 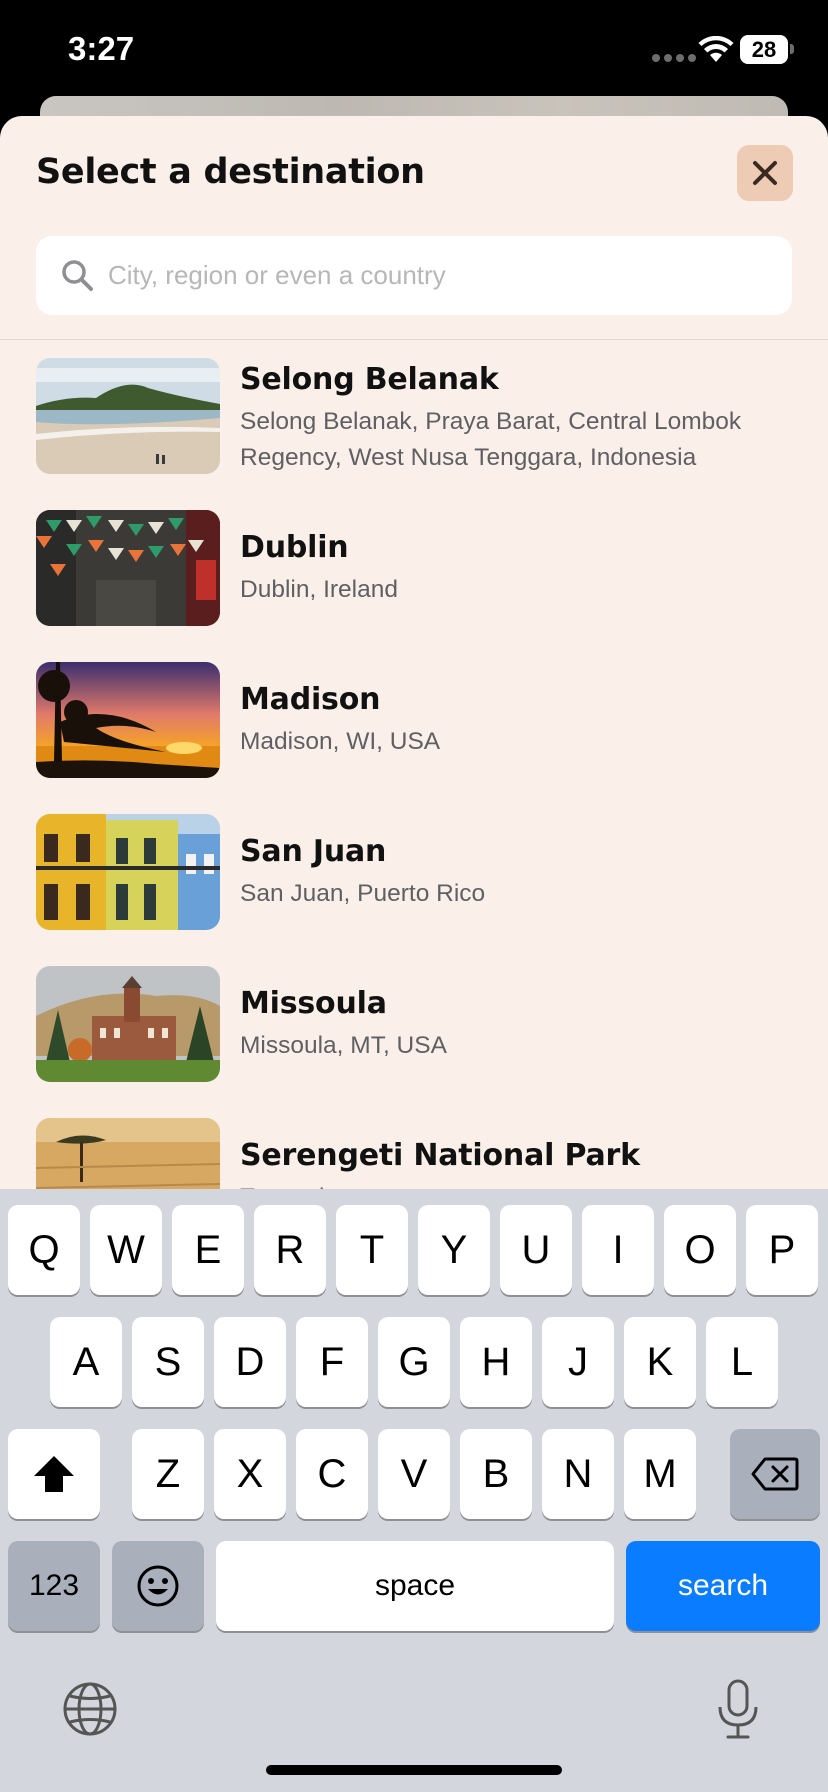 What do you see at coordinates (313, 851) in the screenshot?
I see `destination-name: San Juan` at bounding box center [313, 851].